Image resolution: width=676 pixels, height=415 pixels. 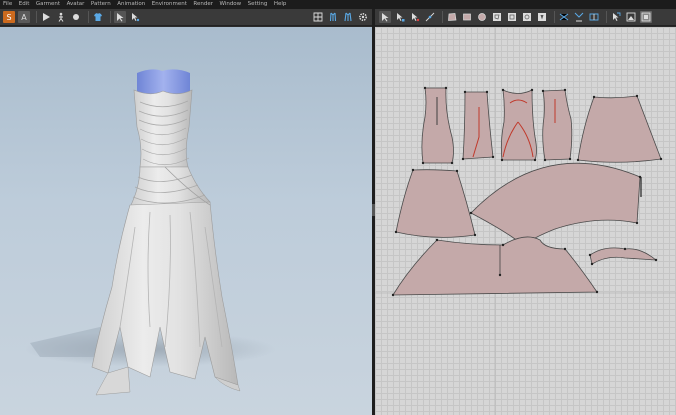 What do you see at coordinates (557, 125) in the screenshot?
I see `pattern-piece-back-bodice` at bounding box center [557, 125].